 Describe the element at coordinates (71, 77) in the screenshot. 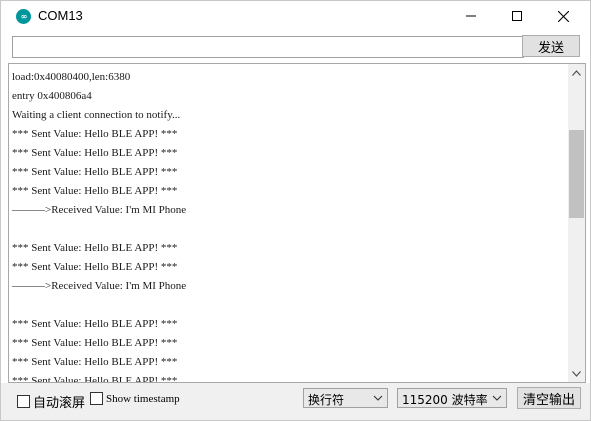

I see `log-line: load:0x40080400,len:6380` at that location.